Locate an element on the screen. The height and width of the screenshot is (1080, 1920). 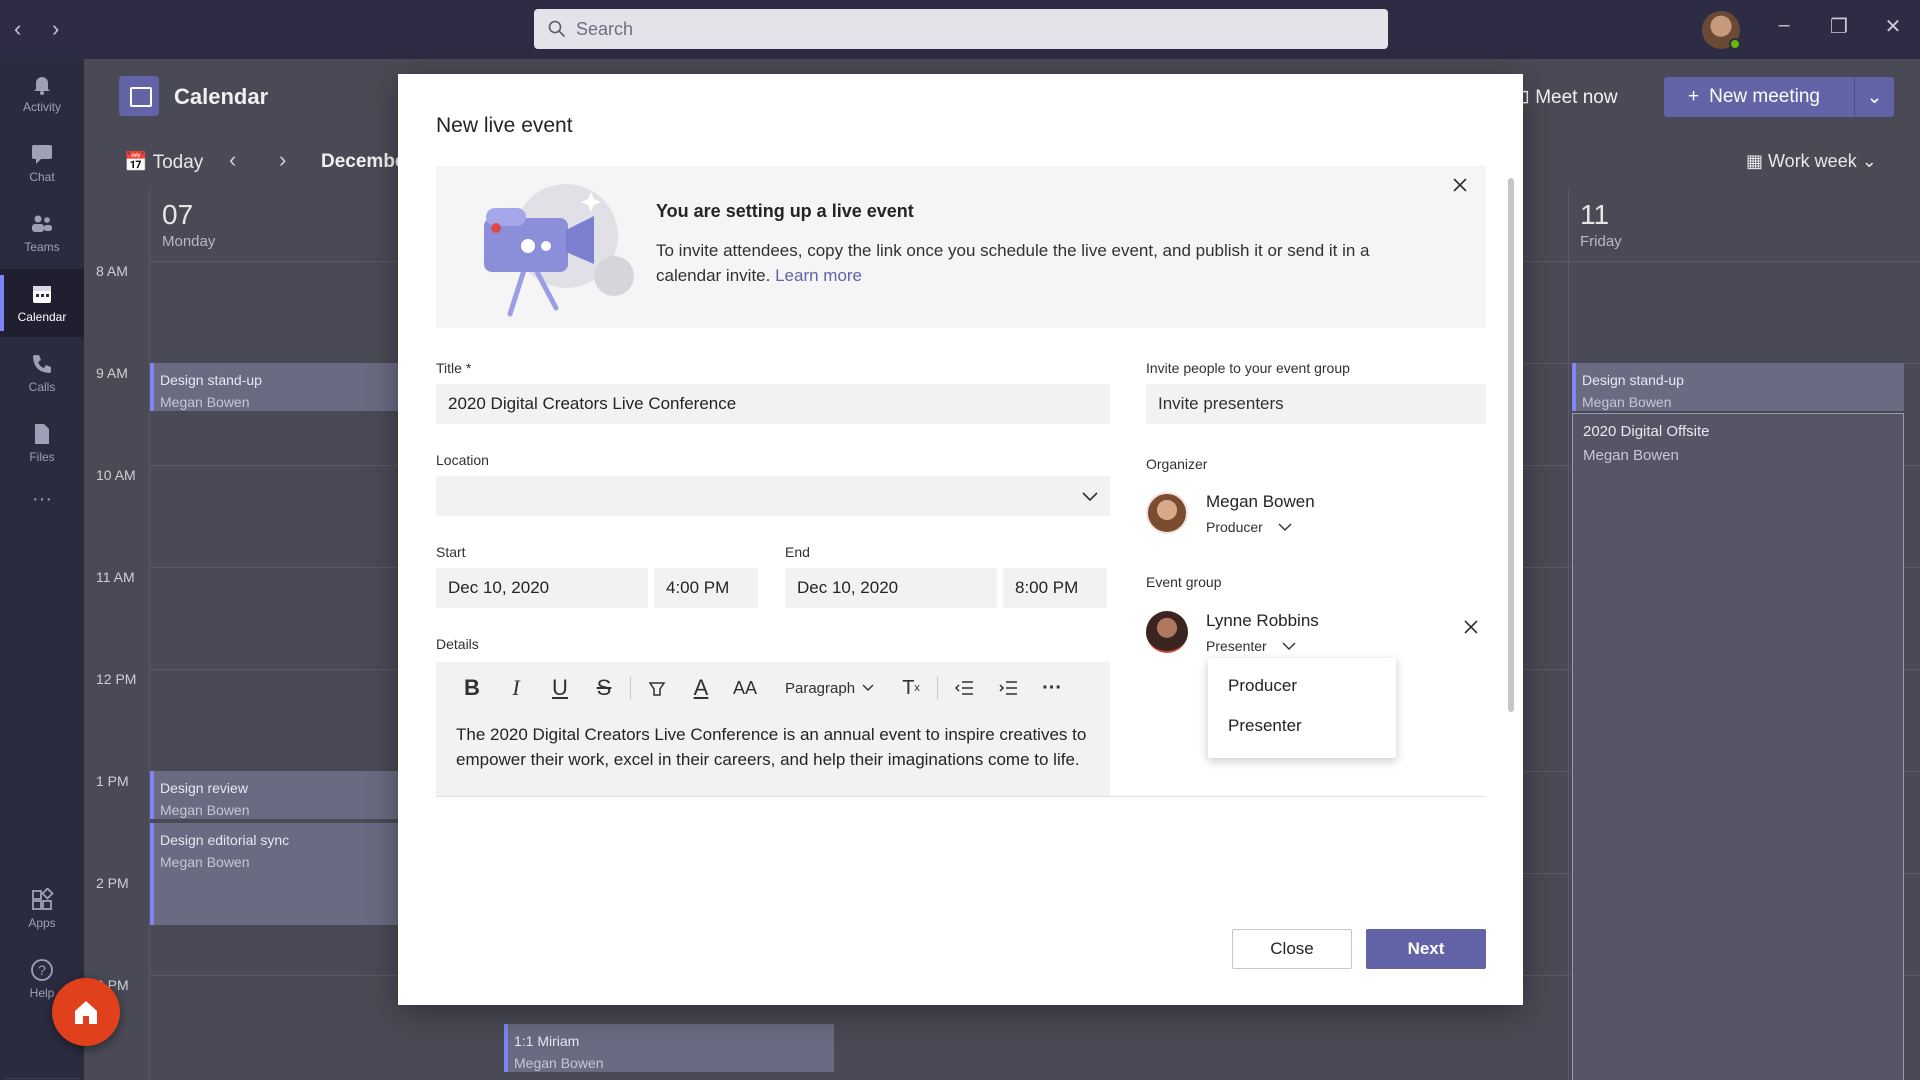
decrease-indent-icon is located at coordinates (964, 688).